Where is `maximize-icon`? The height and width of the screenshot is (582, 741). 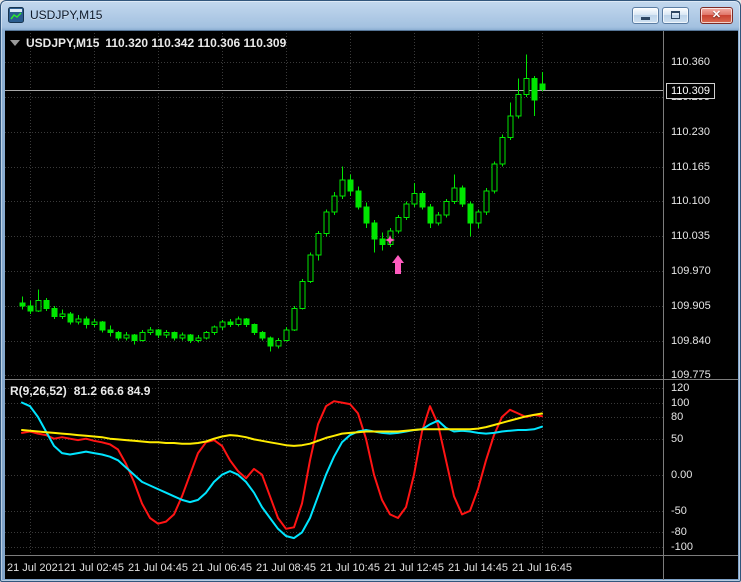
maximize-icon is located at coordinates (675, 15).